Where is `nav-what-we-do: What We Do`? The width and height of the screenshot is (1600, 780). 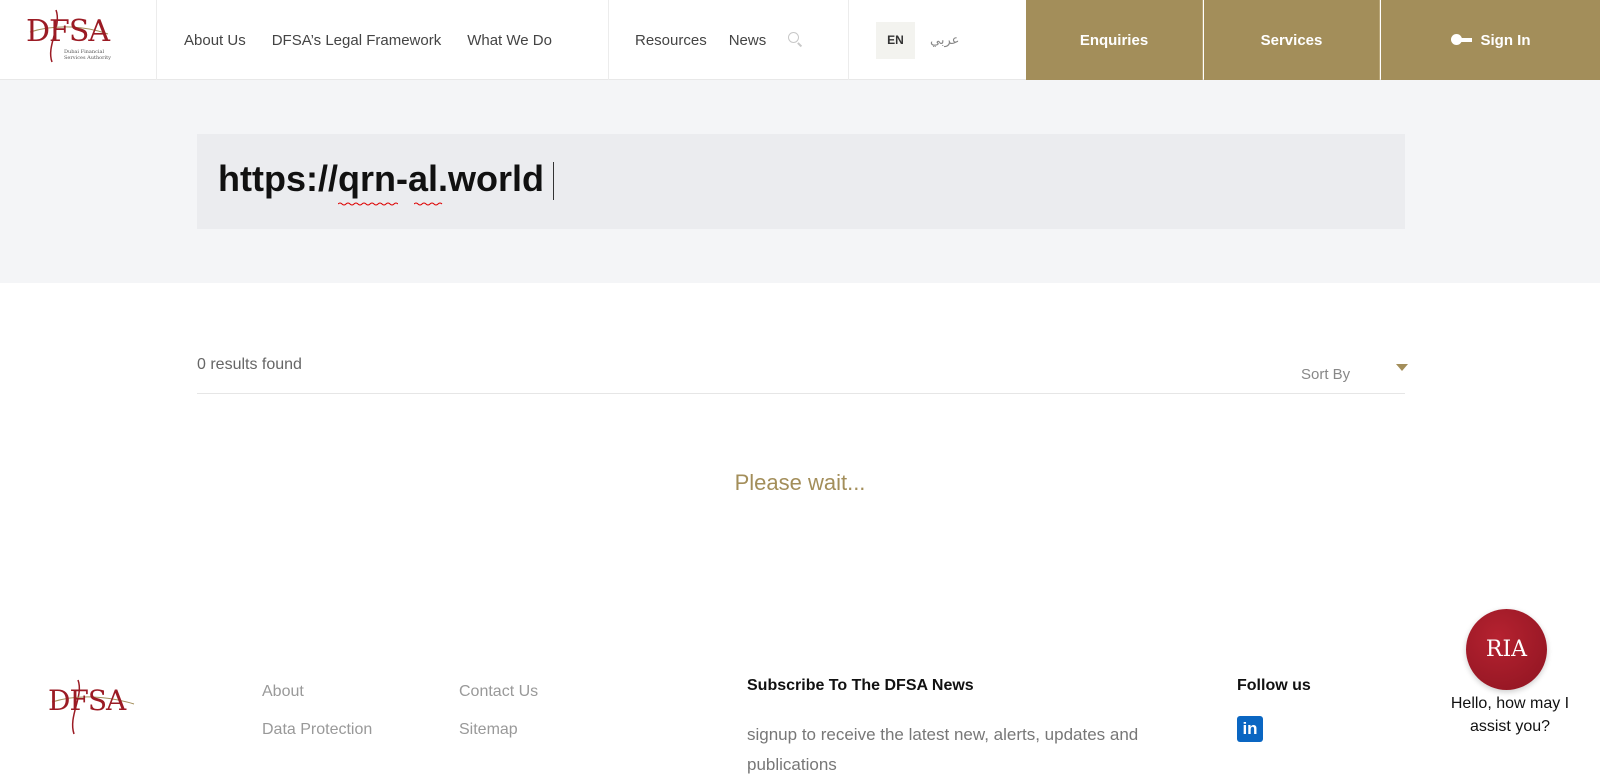
nav-what-we-do: What We Do is located at coordinates (509, 40).